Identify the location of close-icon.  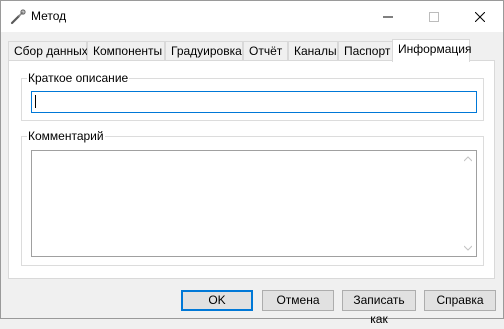
(480, 16).